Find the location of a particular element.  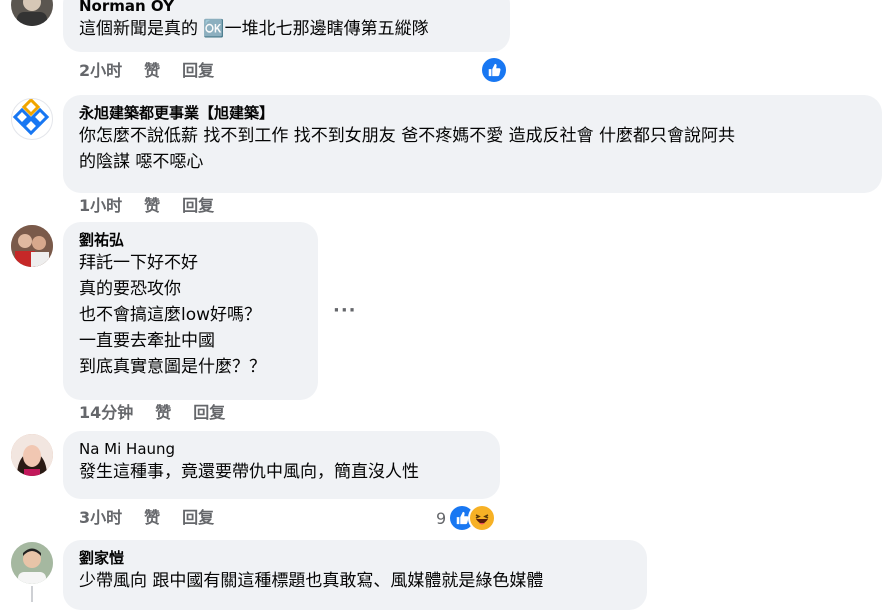

comment-bubble: Norman OY 這個新聞是真的 🆗一堆北七那邊瞎傳第五縱隊 is located at coordinates (286, 26).